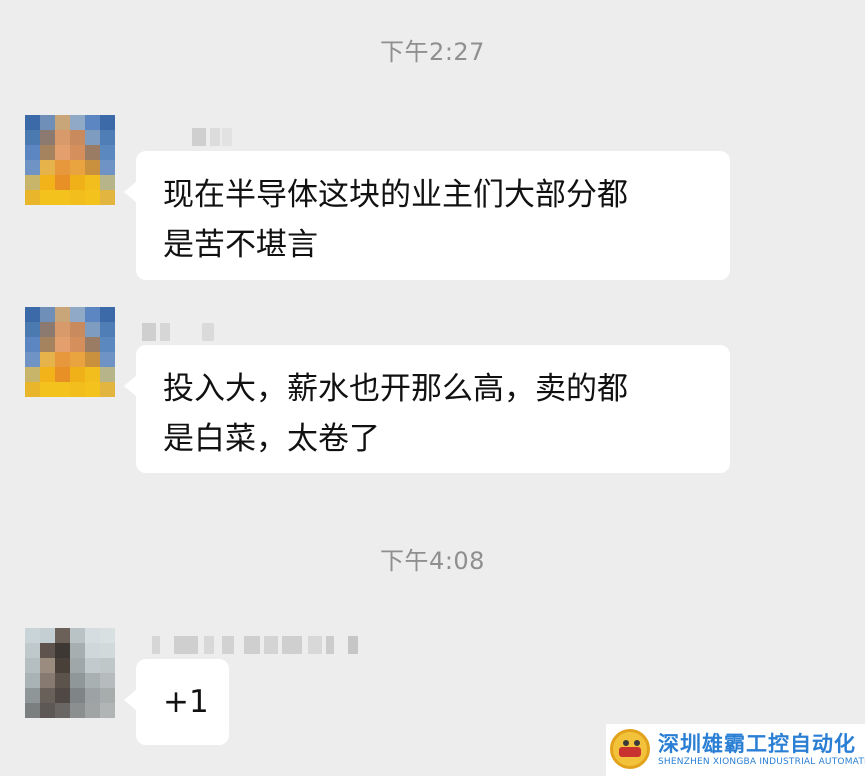 This screenshot has height=776, width=865. I want to click on logo-company-name-en: SHENZHEN XIONGBA INDUSTRIAL AUTOMATION, so click(761, 762).